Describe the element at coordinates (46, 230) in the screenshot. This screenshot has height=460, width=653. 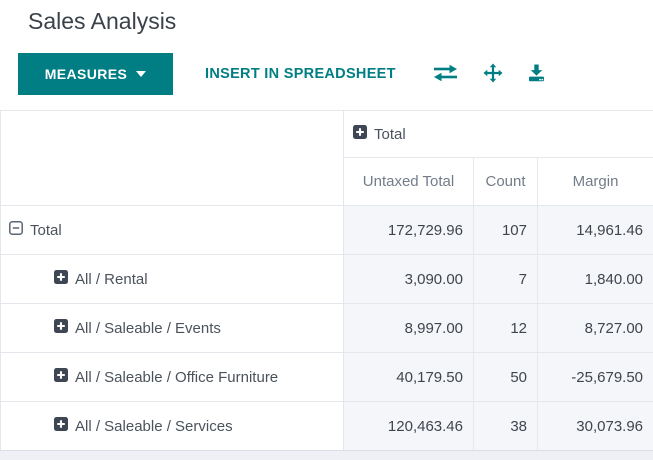
I see `row-label: Total` at that location.